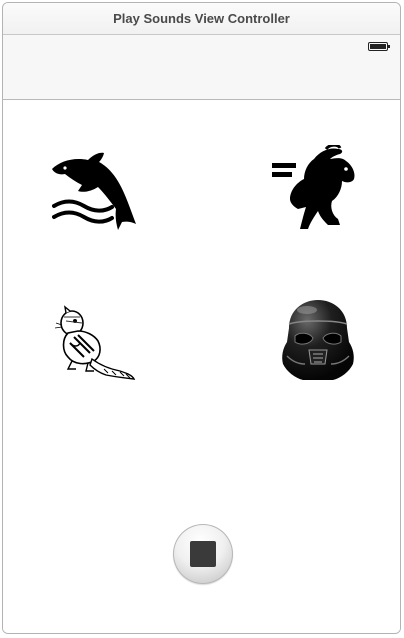  What do you see at coordinates (201, 19) in the screenshot?
I see `scene-title: Play Sounds View Controller` at bounding box center [201, 19].